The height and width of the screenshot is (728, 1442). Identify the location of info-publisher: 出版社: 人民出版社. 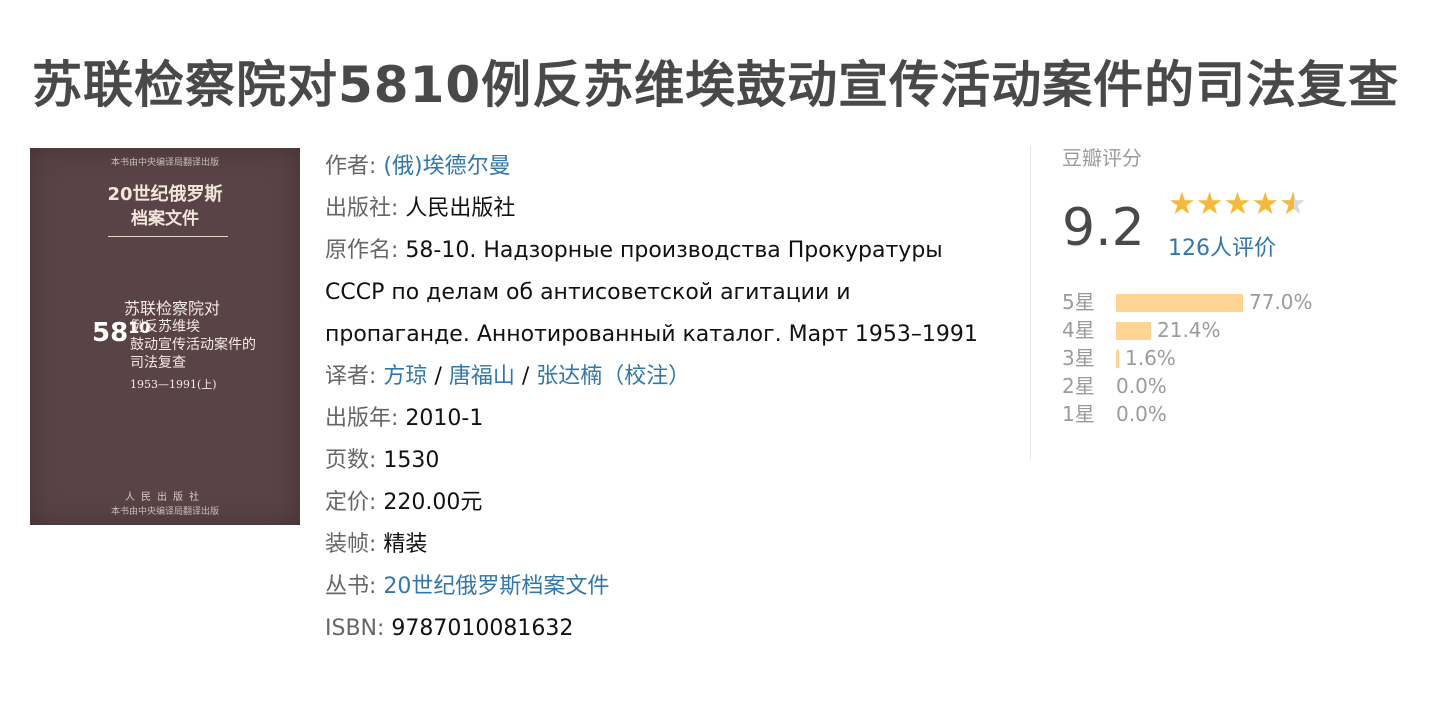
(660, 209).